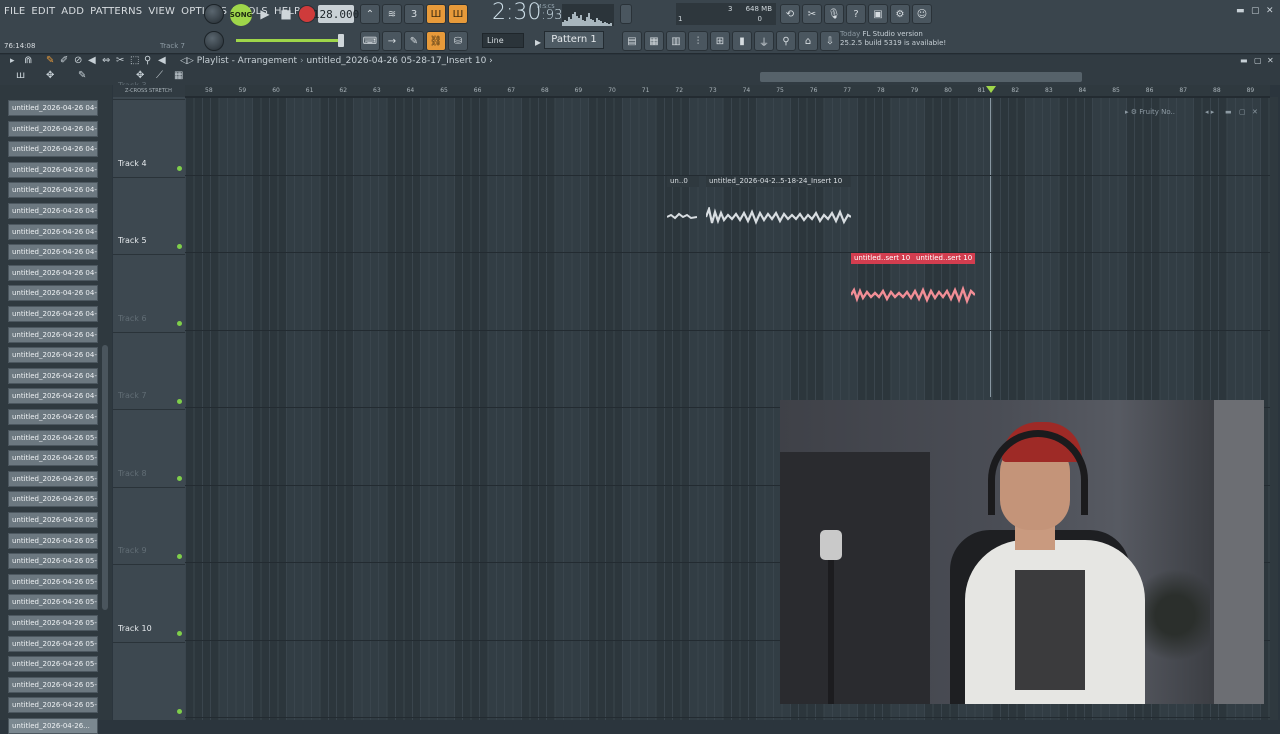  What do you see at coordinates (414, 41) in the screenshot?
I see `pencil-icon: ✎` at bounding box center [414, 41].